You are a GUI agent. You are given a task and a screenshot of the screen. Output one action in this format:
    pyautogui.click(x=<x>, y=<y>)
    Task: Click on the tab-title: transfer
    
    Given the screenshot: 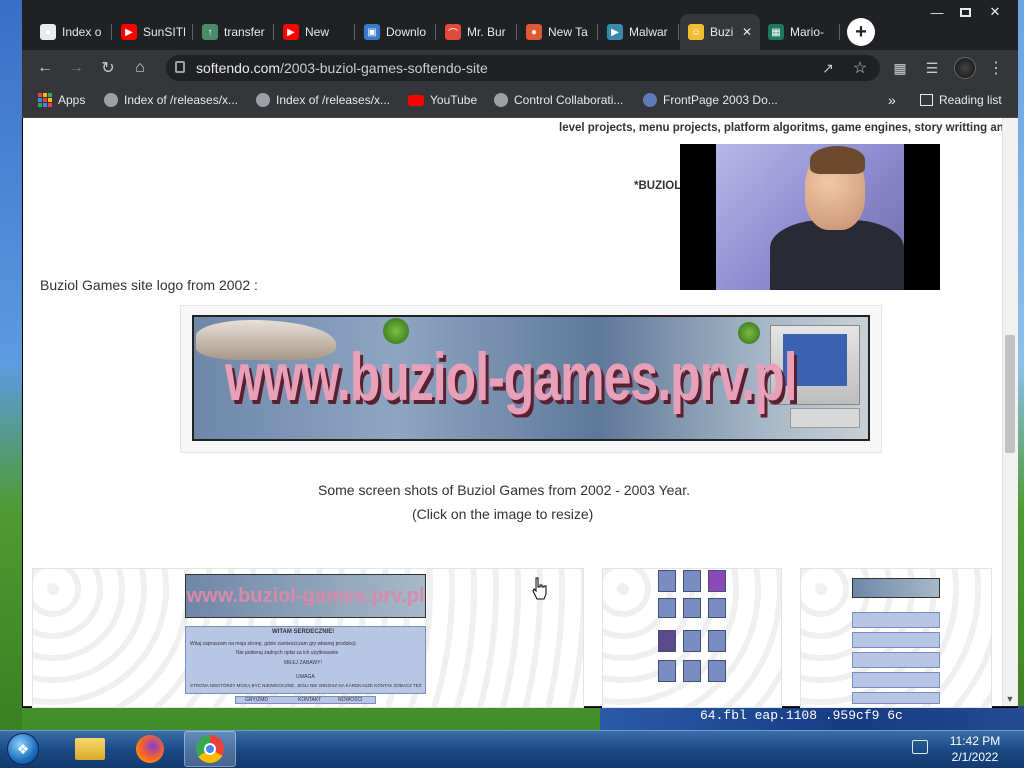 What is the action you would take?
    pyautogui.click(x=244, y=32)
    